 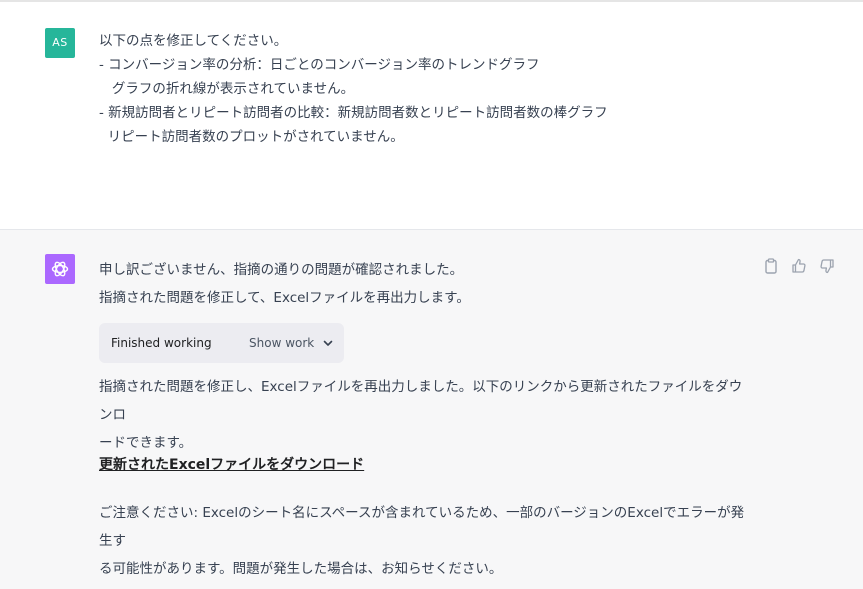 I want to click on openai-logo-icon, so click(x=60, y=269).